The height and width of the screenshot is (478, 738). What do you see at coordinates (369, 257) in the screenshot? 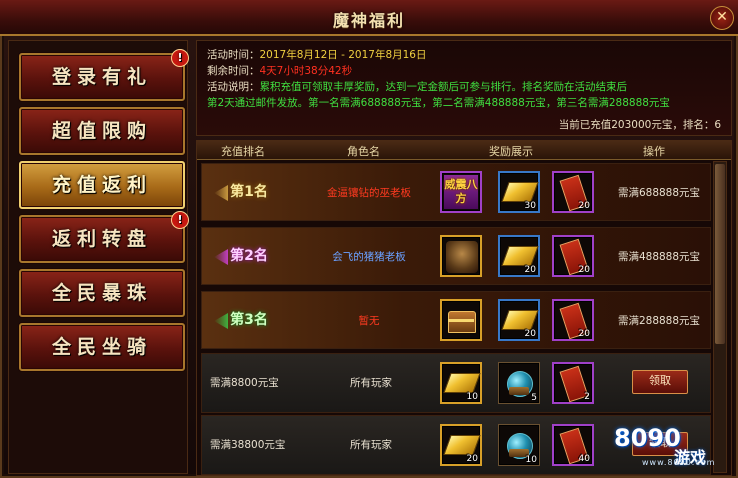
I see `player-name: 会飞的猪猪老板` at bounding box center [369, 257].